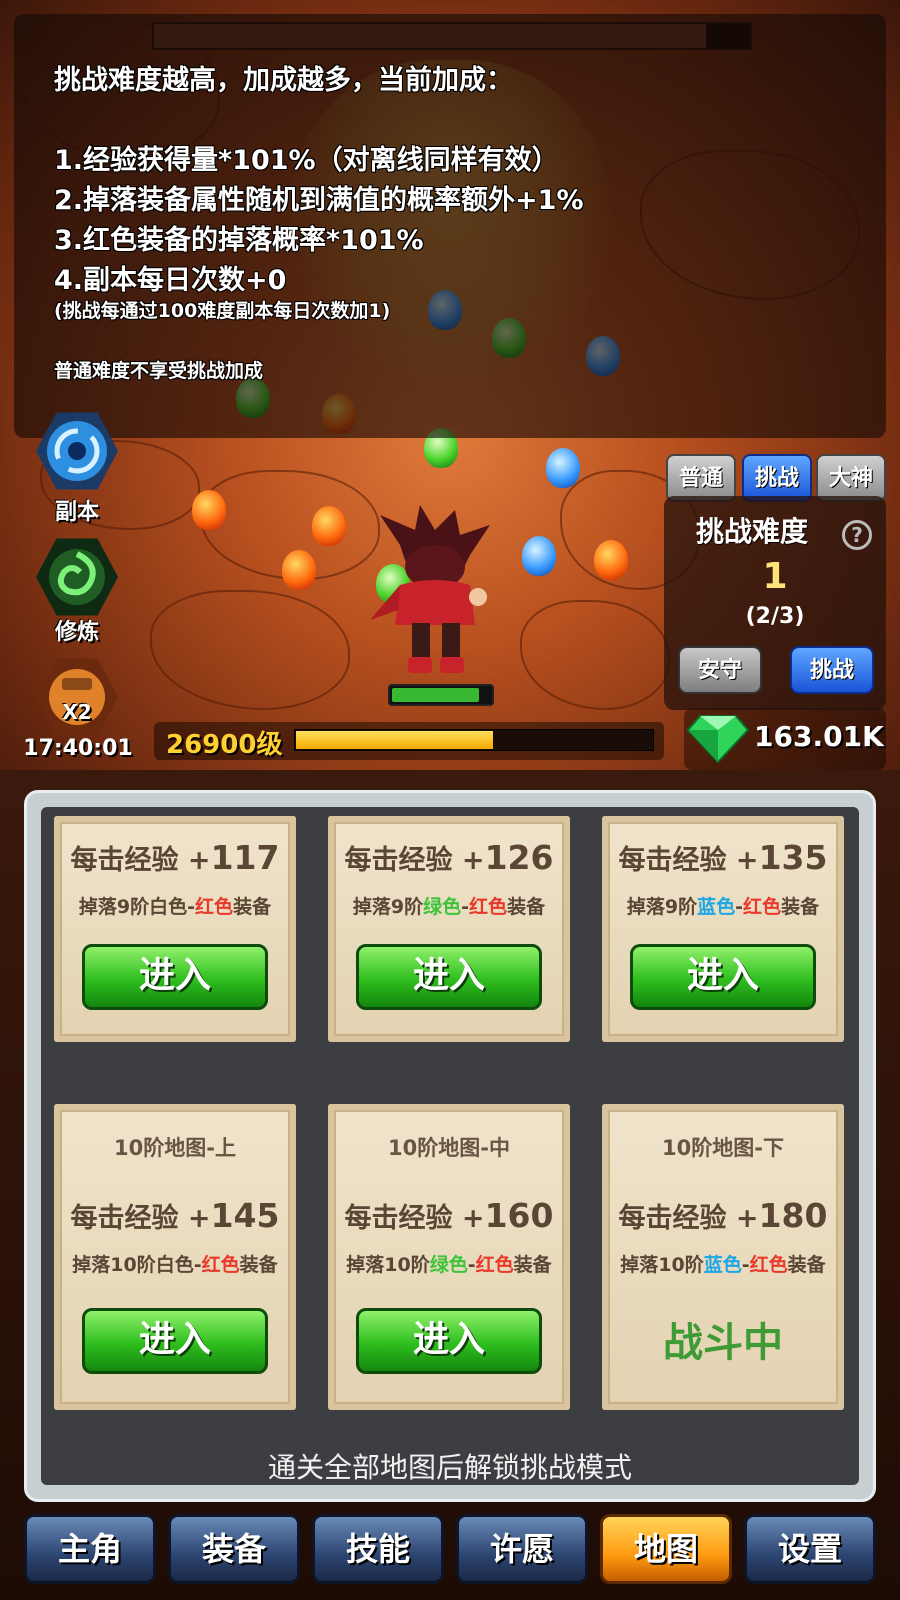  I want to click on exp-per-hit: 每击经验 +160, so click(449, 1215).